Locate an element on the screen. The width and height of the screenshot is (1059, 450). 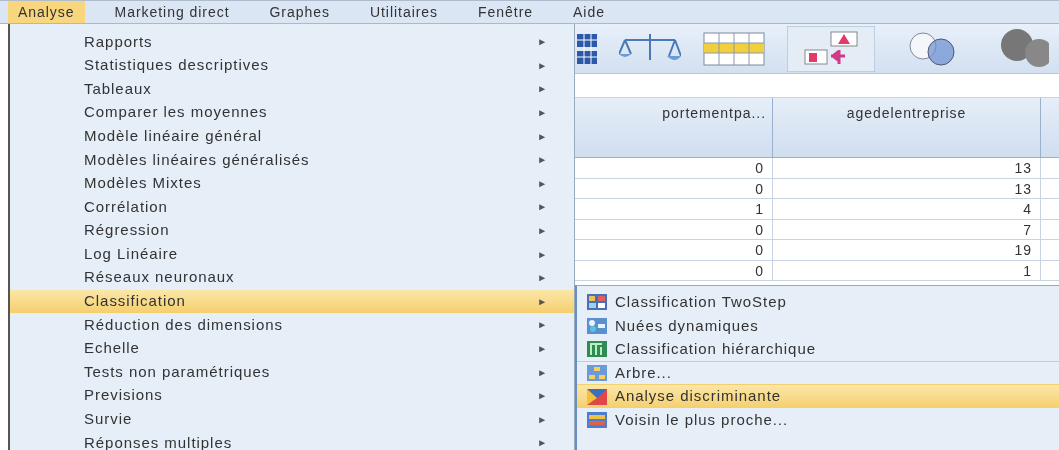
submenu-item: Classification TwoStep is located at coordinates (818, 302).